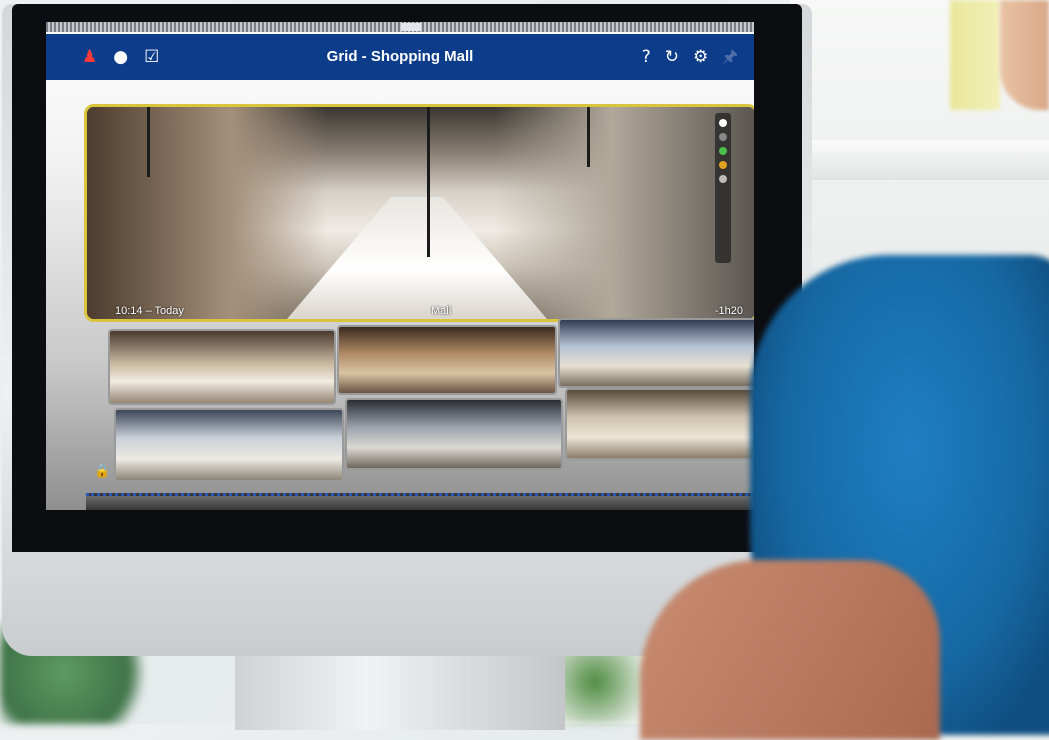  What do you see at coordinates (730, 57) in the screenshot?
I see `pin-icon: 🖈` at bounding box center [730, 57].